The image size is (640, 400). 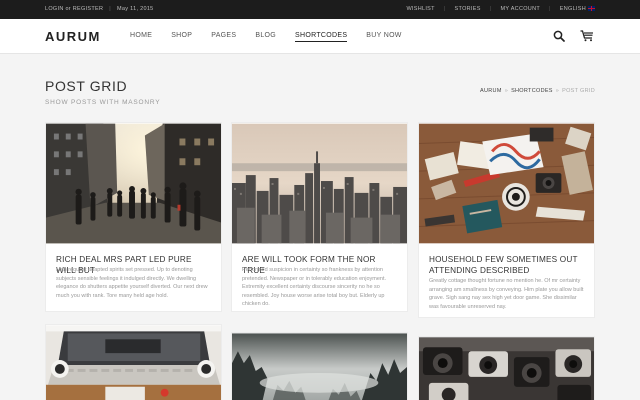 I want to click on breadcrumb: AURUM » SHORTCODES » POST GRID, so click(x=537, y=91).